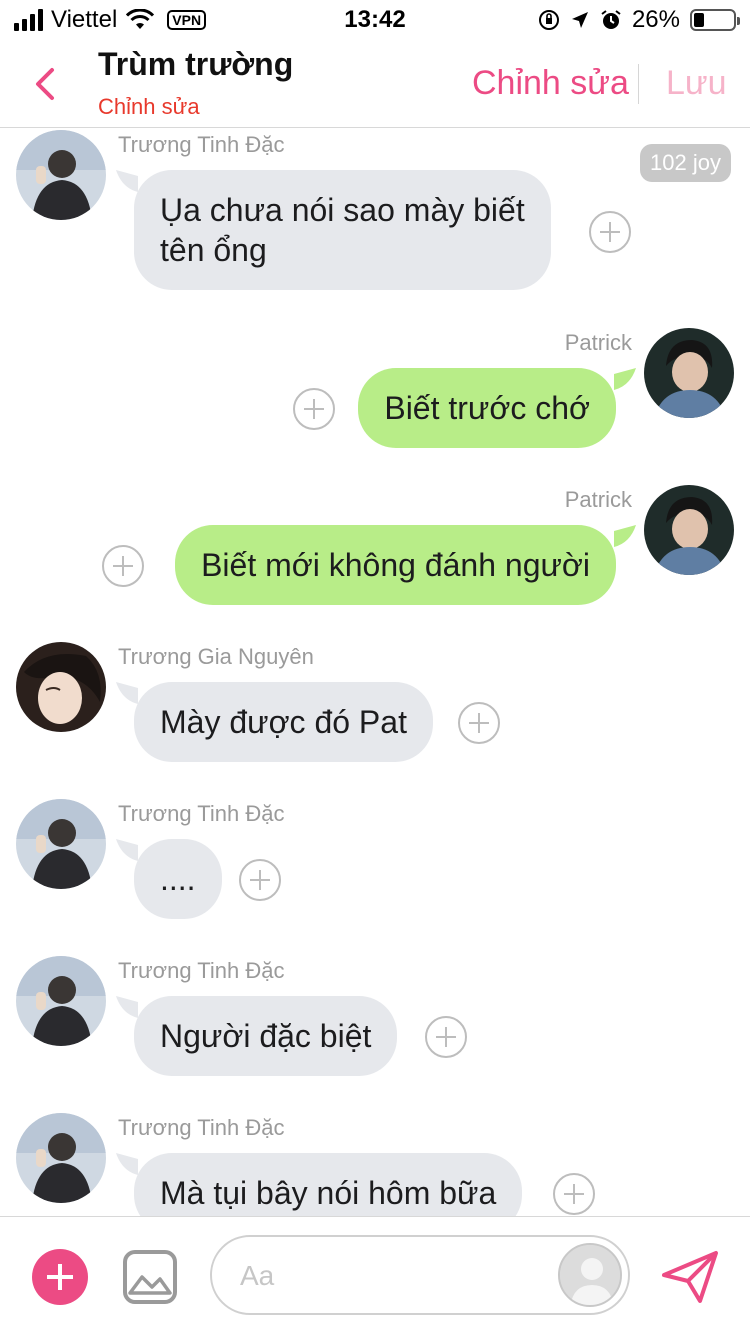 This screenshot has width=750, height=1334. I want to click on message-text: Ụa chưa nói sao mày biết, so click(342, 210).